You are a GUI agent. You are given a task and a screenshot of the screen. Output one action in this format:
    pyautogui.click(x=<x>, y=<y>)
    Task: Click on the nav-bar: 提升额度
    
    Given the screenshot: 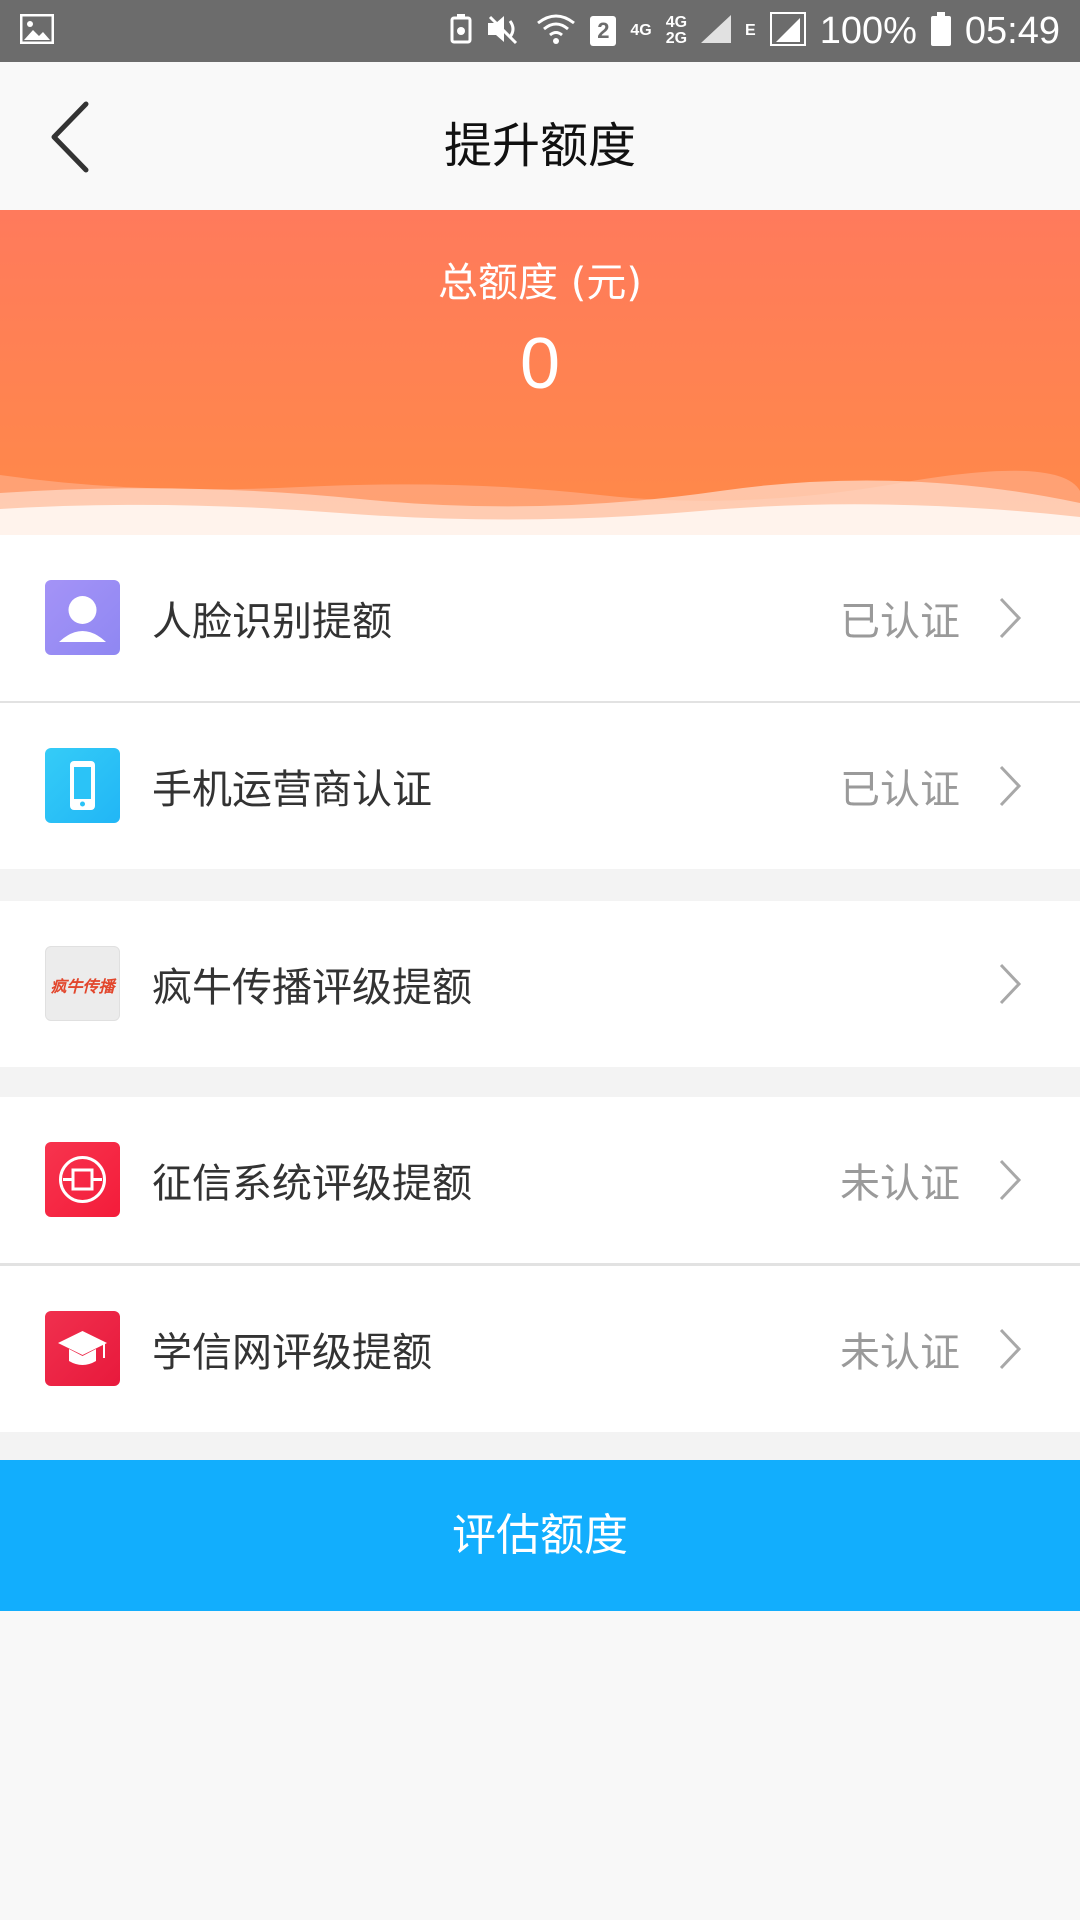 What is the action you would take?
    pyautogui.click(x=540, y=136)
    